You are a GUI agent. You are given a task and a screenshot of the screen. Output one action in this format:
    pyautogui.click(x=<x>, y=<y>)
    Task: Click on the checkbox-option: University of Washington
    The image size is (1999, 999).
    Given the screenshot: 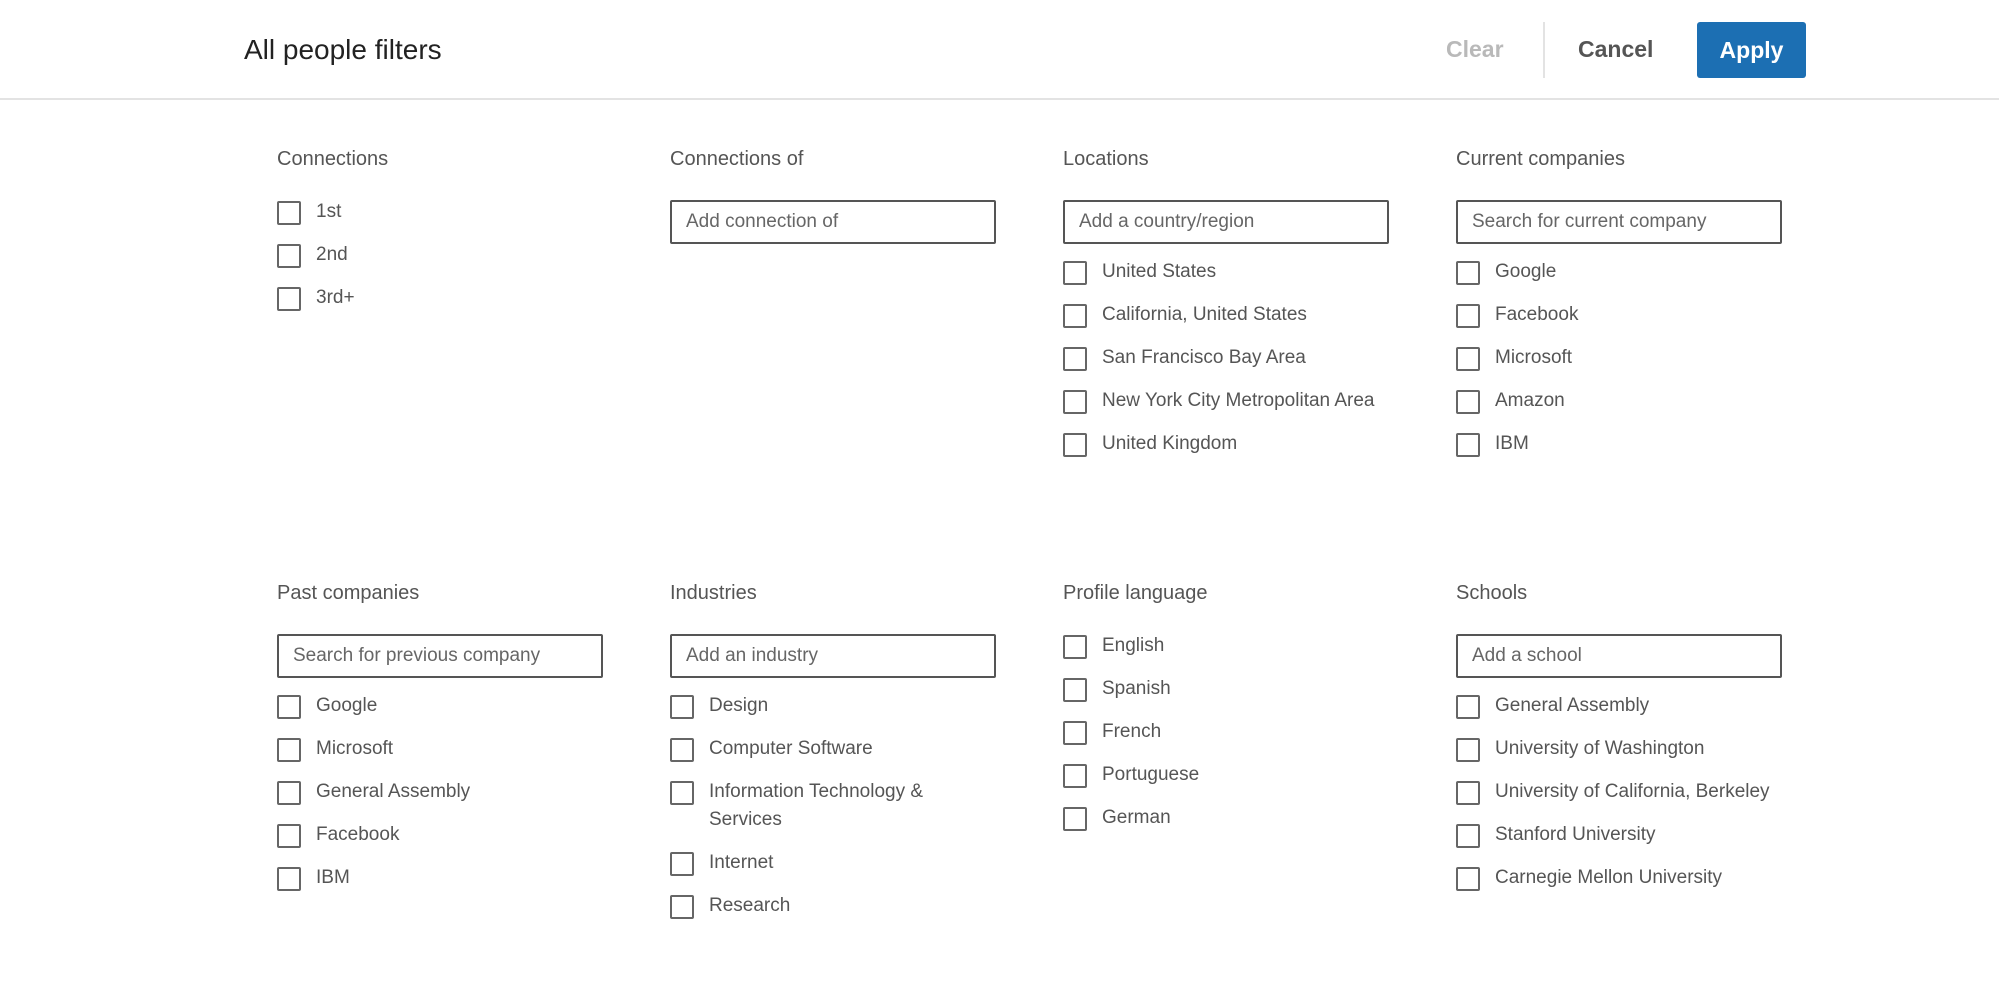 What is the action you would take?
    pyautogui.click(x=1621, y=750)
    